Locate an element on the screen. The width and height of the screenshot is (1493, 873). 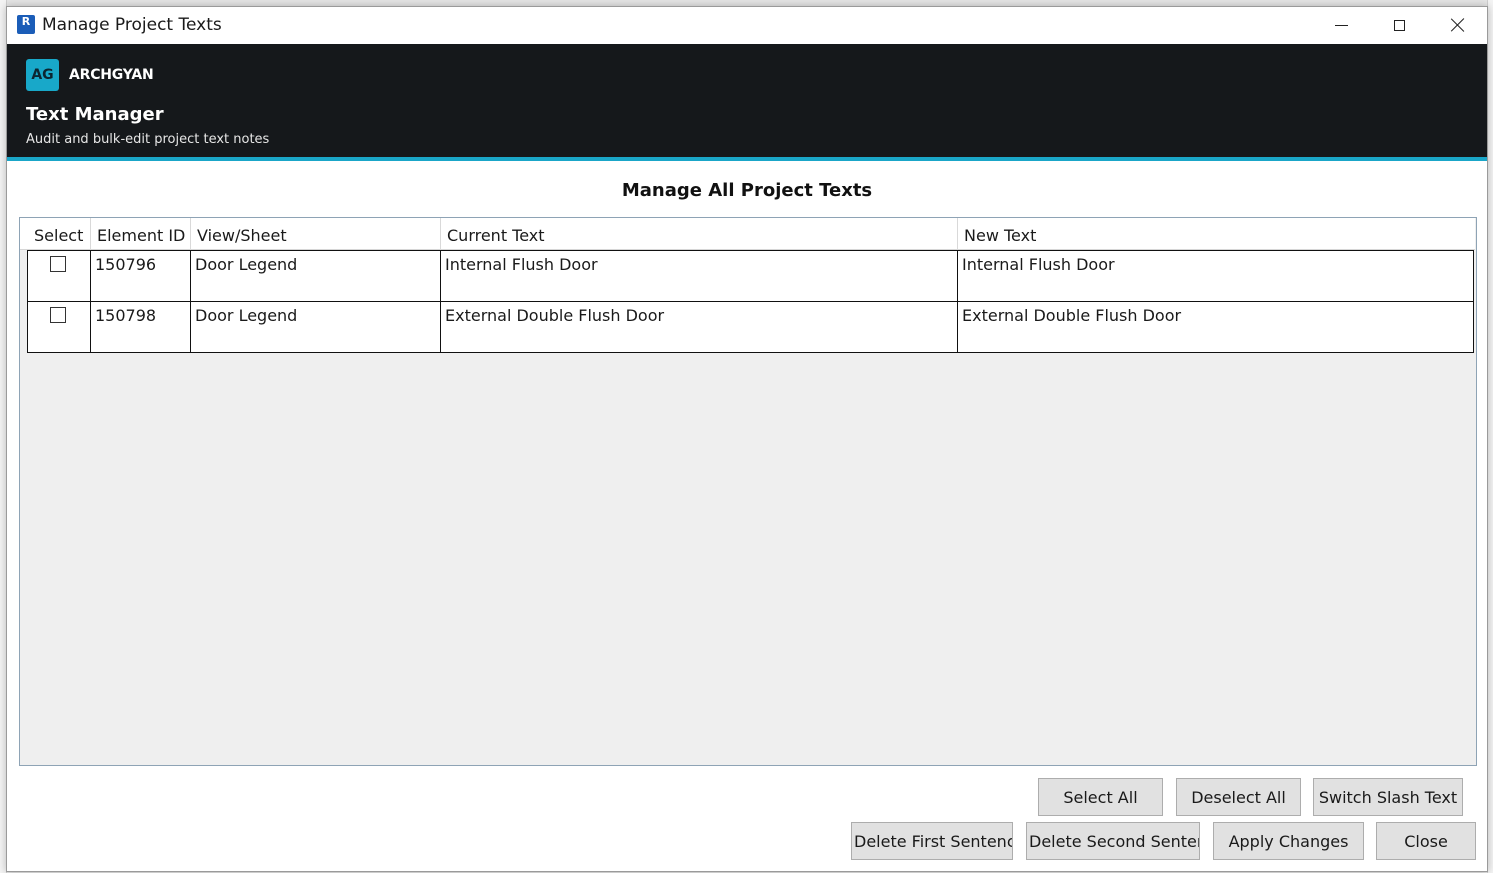
deselect-all-button: Deselect All is located at coordinates (1238, 797).